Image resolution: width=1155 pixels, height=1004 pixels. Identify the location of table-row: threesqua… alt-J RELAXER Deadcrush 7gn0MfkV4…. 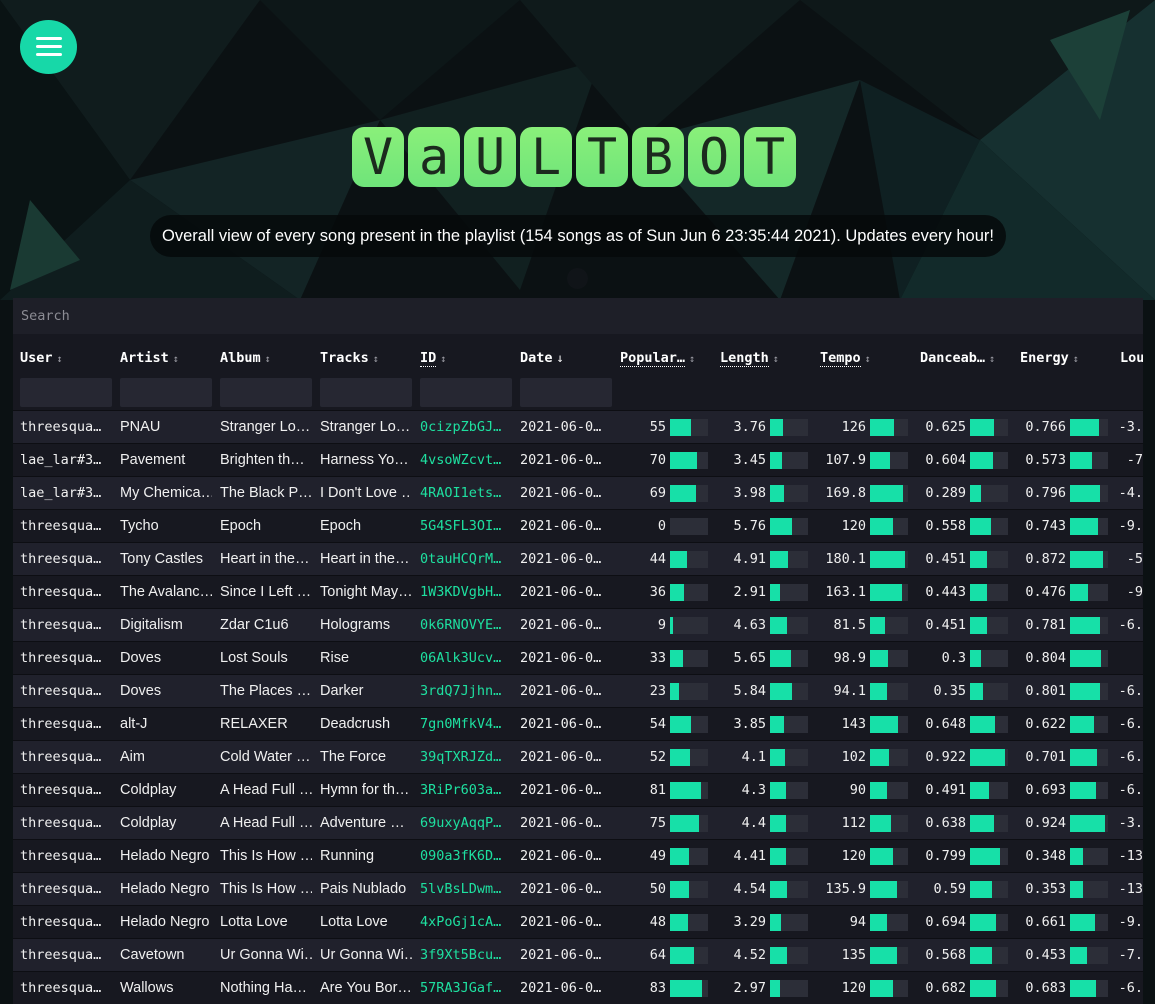
(578, 723).